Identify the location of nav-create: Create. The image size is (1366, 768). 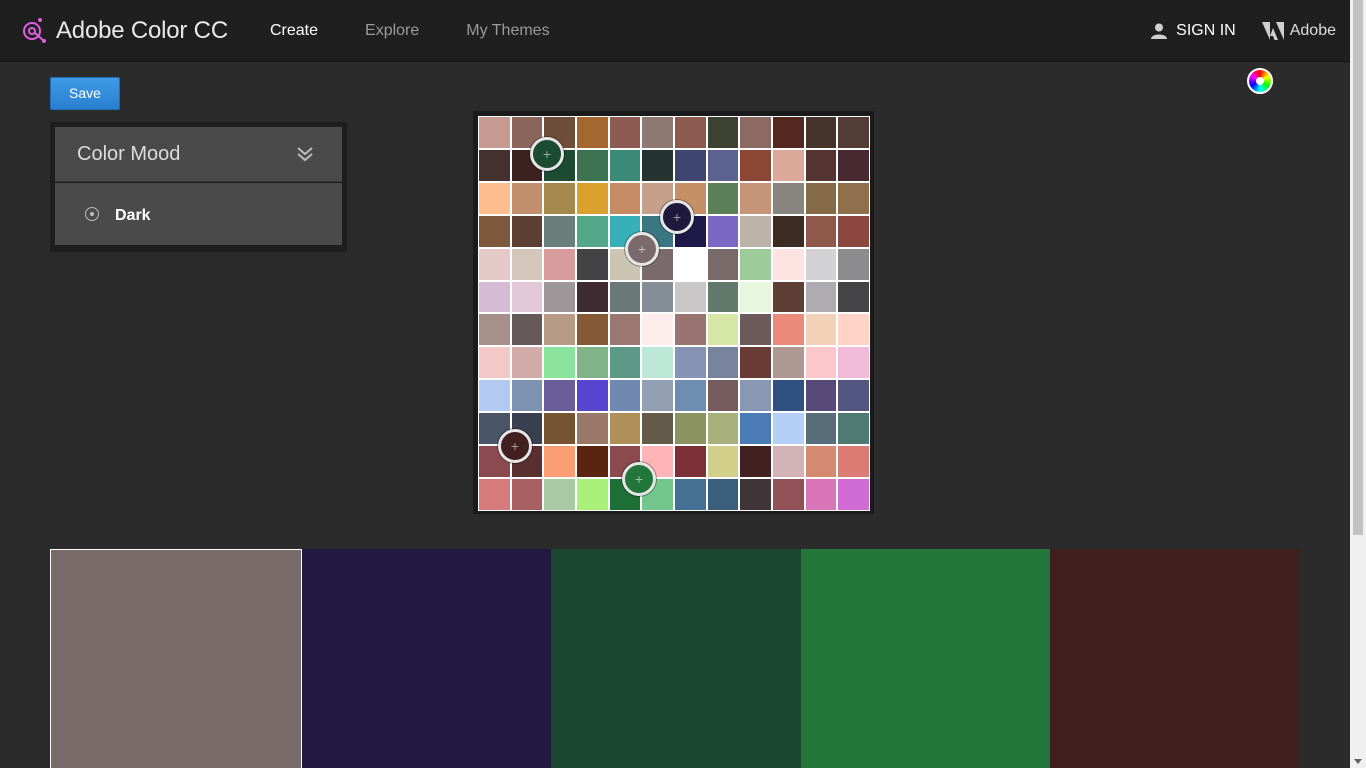
(294, 31).